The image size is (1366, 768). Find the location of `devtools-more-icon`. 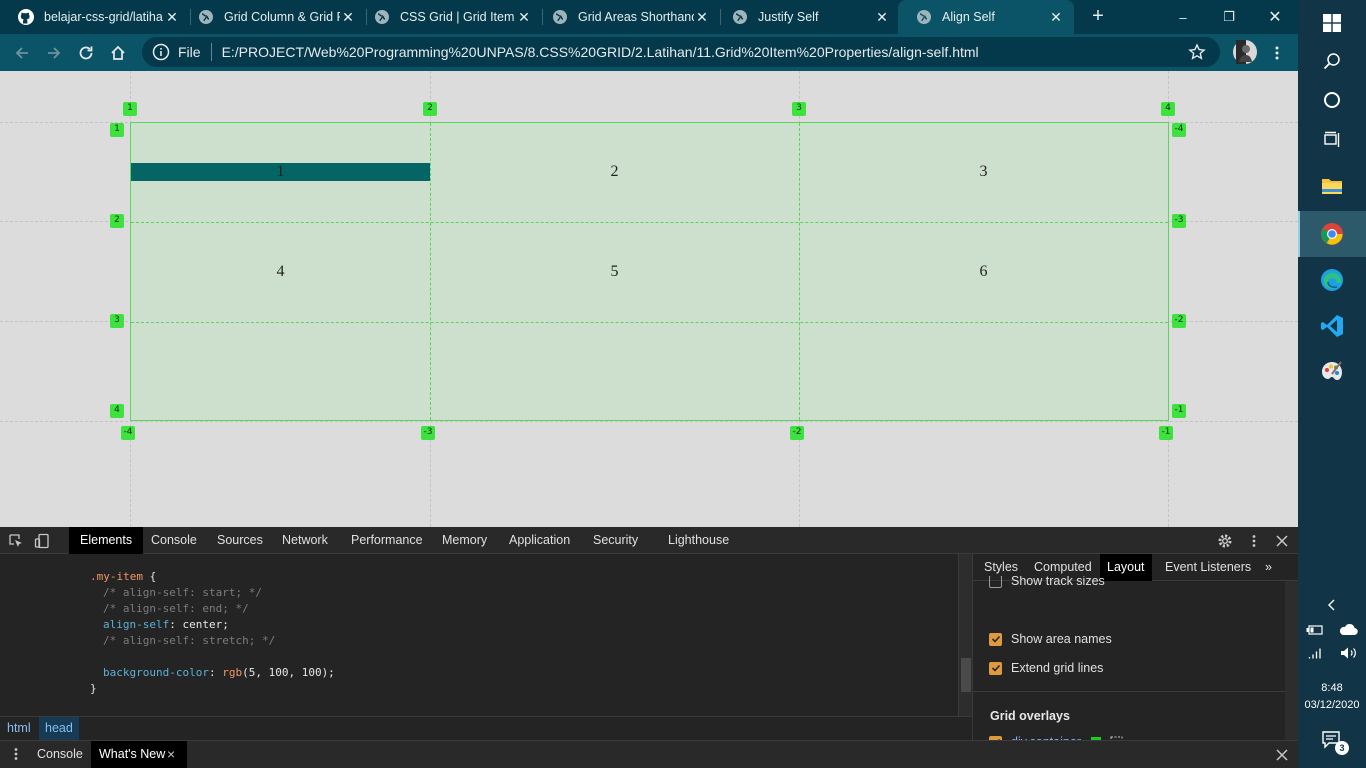

devtools-more-icon is located at coordinates (1254, 541).